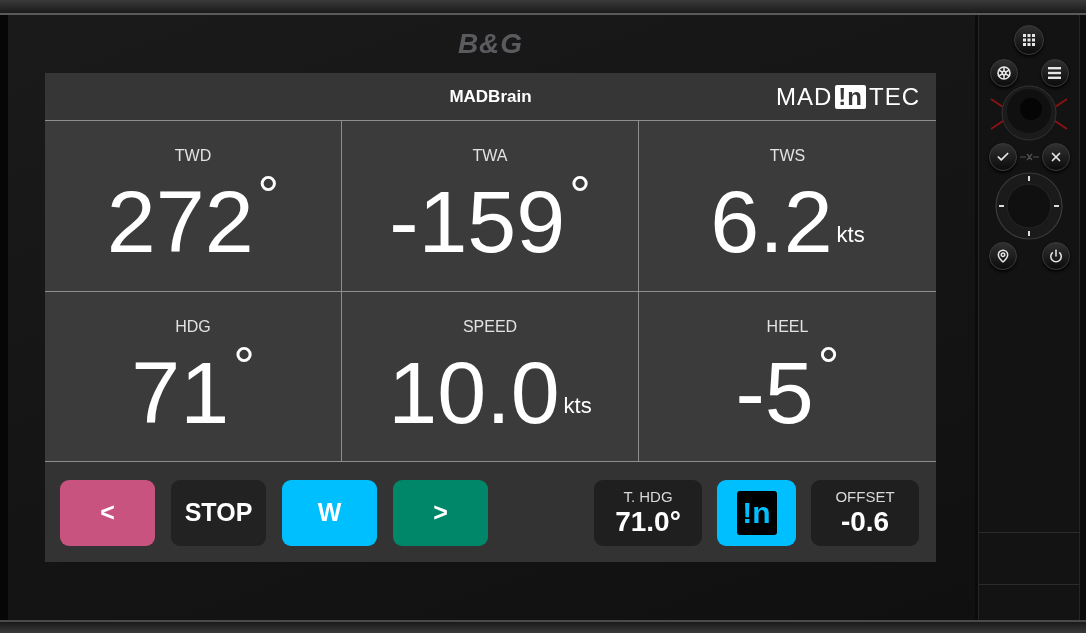  What do you see at coordinates (107, 513) in the screenshot?
I see `command-button: <` at bounding box center [107, 513].